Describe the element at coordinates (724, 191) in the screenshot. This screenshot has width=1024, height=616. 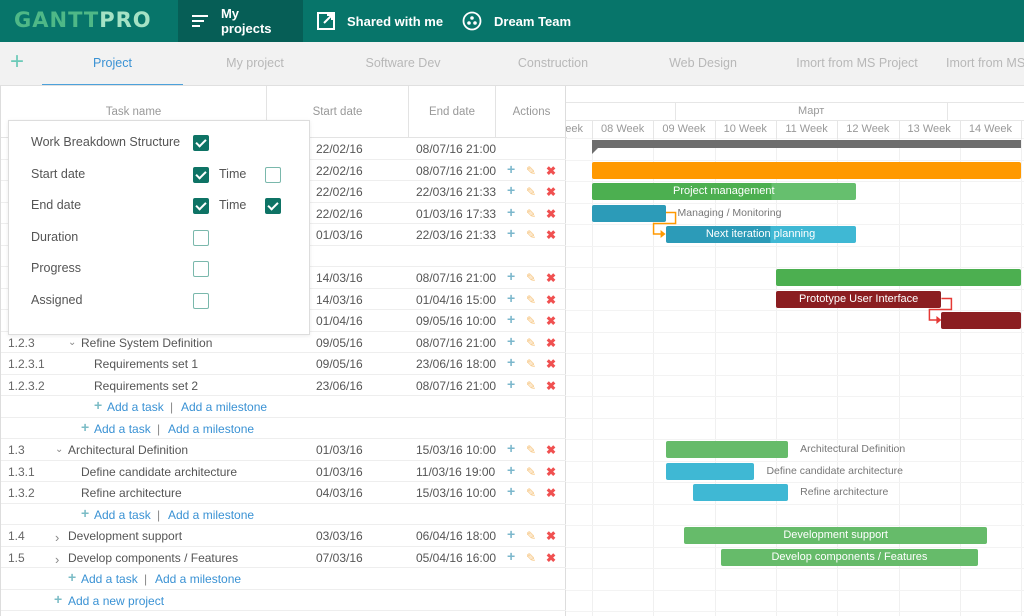
I see `gantt-bar: Project management` at that location.